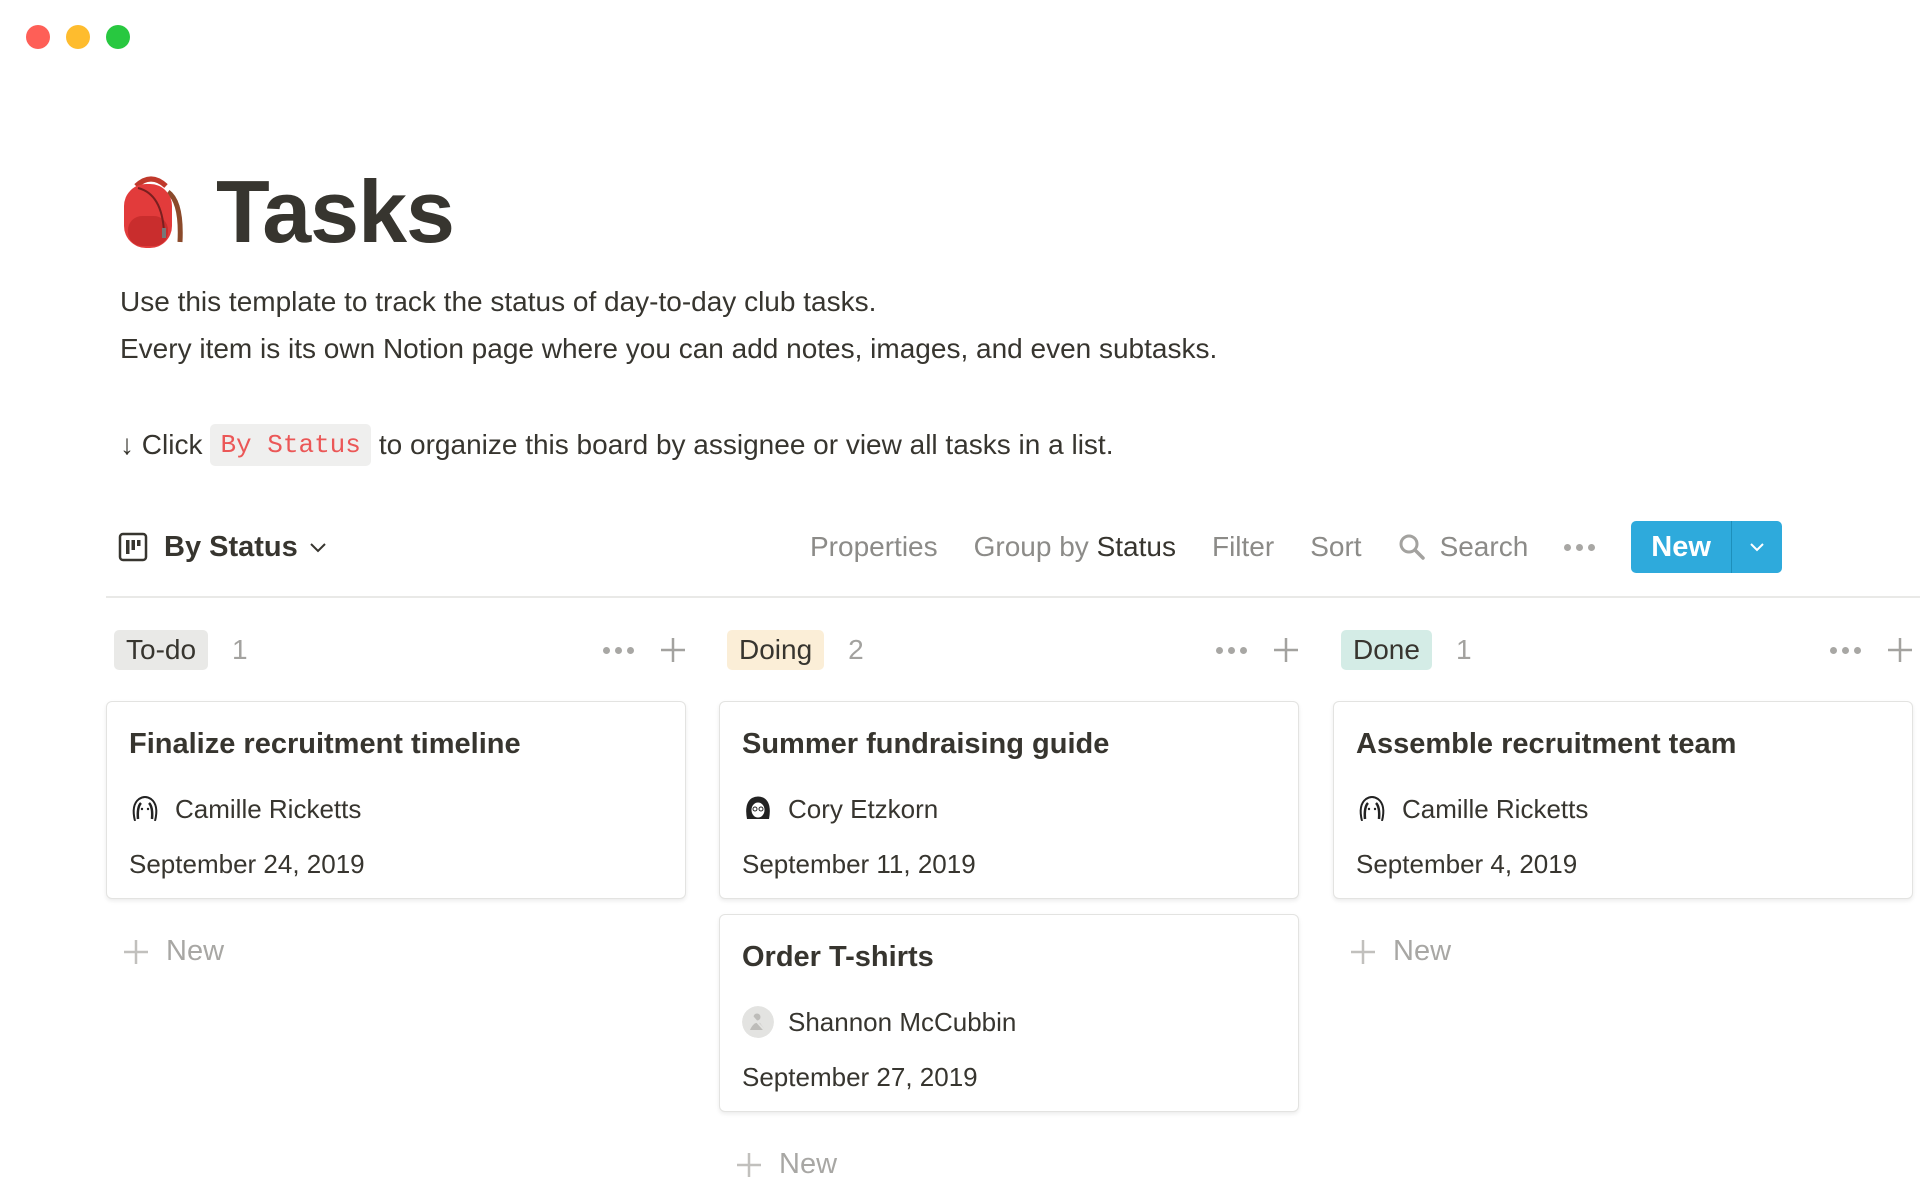 The width and height of the screenshot is (1920, 1200). I want to click on search-icon, so click(1412, 547).